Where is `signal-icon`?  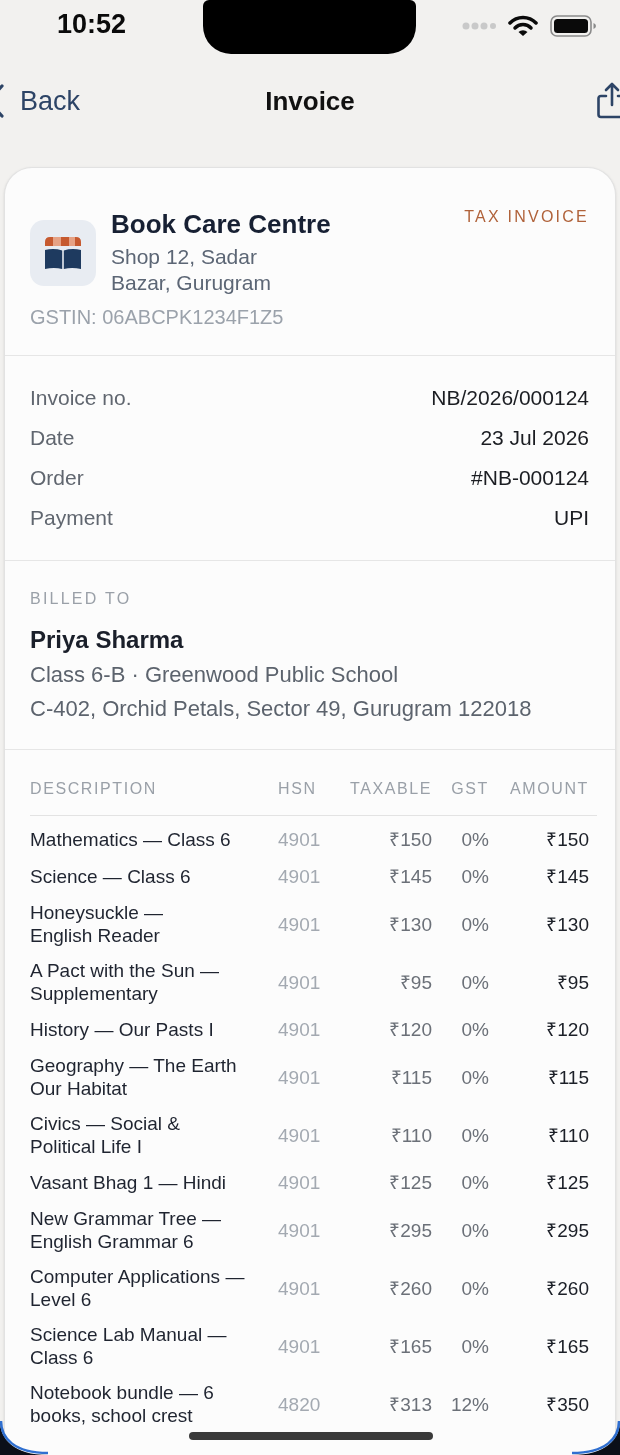
signal-icon is located at coordinates (479, 26).